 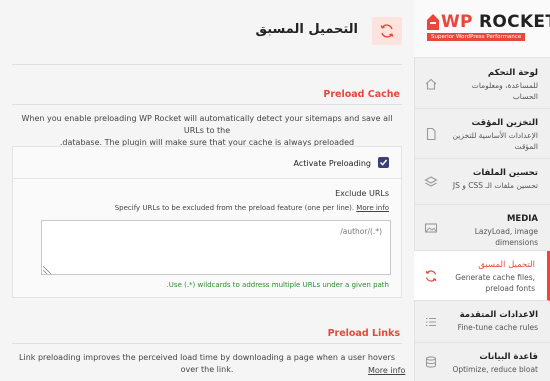 What do you see at coordinates (505, 173) in the screenshot?
I see `sidebar-item-title: تحسين الملفات` at bounding box center [505, 173].